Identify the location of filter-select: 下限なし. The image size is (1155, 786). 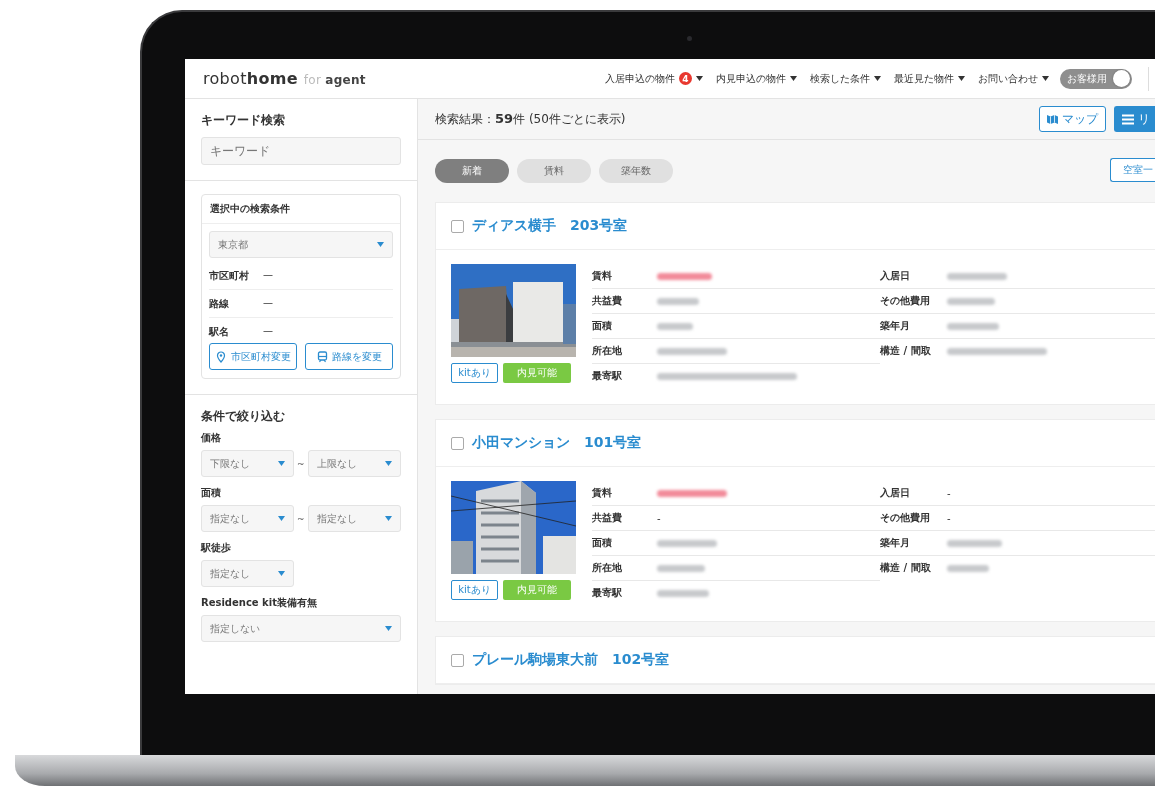
(247, 463).